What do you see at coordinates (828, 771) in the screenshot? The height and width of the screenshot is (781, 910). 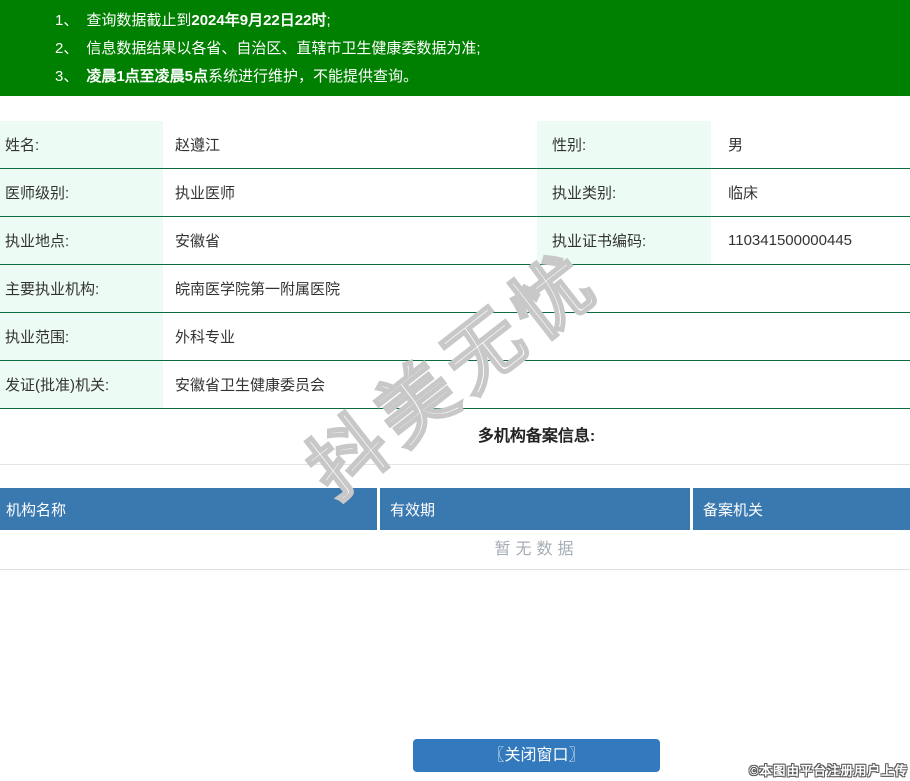 I see `image-attribution-stamp: ©本图由平台注册用户上传` at bounding box center [828, 771].